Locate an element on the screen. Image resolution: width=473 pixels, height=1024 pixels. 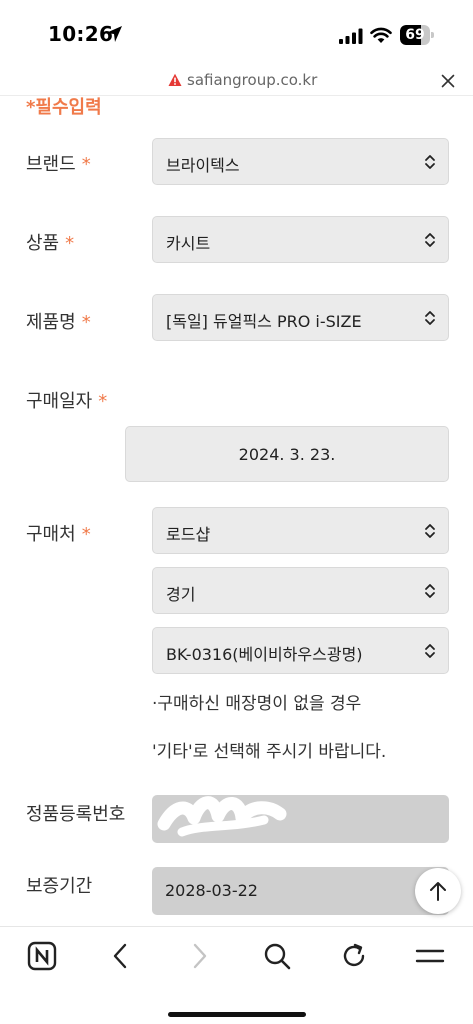
naver-n-icon is located at coordinates (42, 956).